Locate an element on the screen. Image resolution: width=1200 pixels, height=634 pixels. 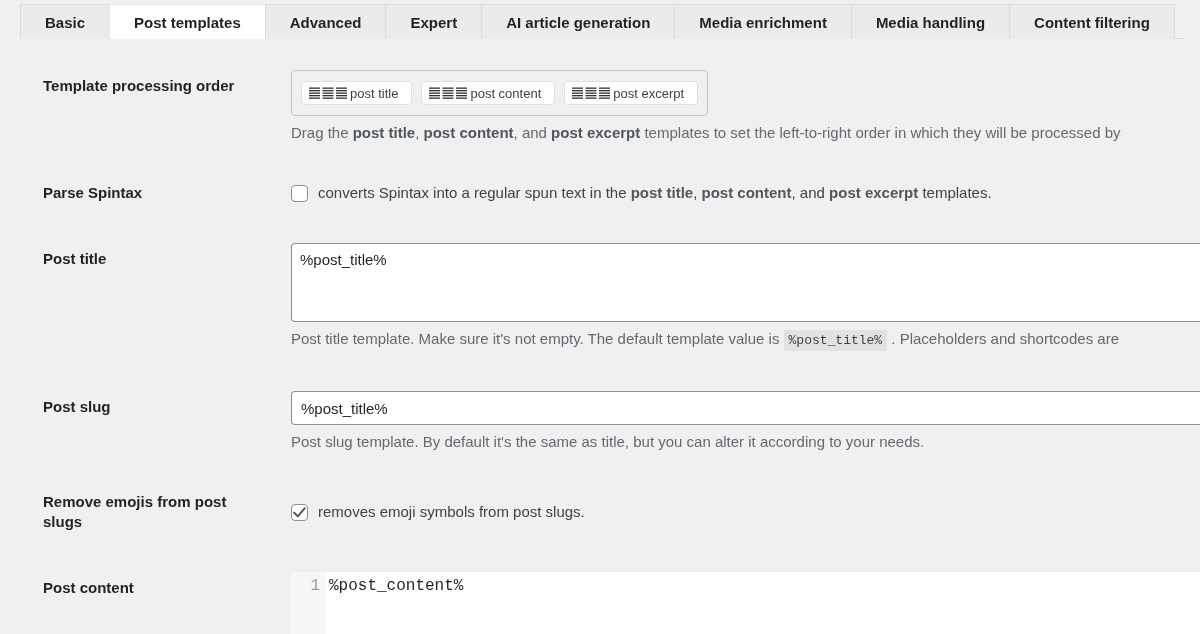
field-description: Post slug template. By default it's the same as title, but you can alter it according to your needs. is located at coordinates (608, 442).